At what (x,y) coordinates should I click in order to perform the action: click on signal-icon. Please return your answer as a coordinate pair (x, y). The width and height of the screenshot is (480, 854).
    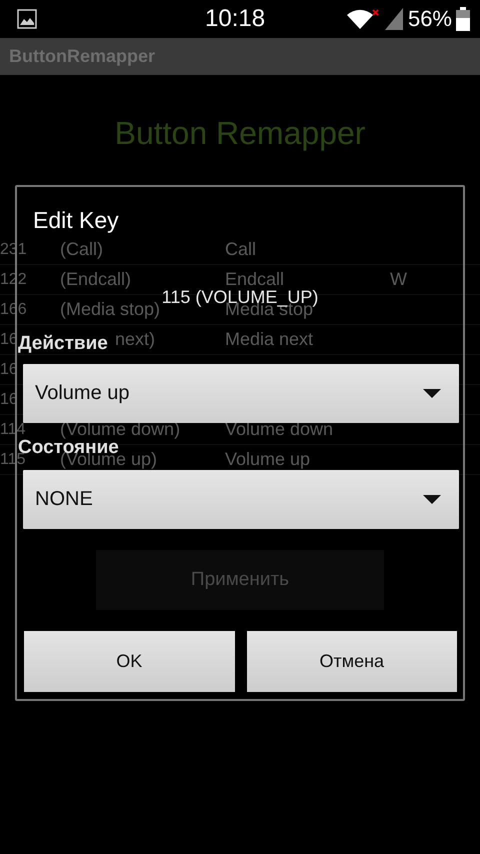
    Looking at the image, I should click on (394, 19).